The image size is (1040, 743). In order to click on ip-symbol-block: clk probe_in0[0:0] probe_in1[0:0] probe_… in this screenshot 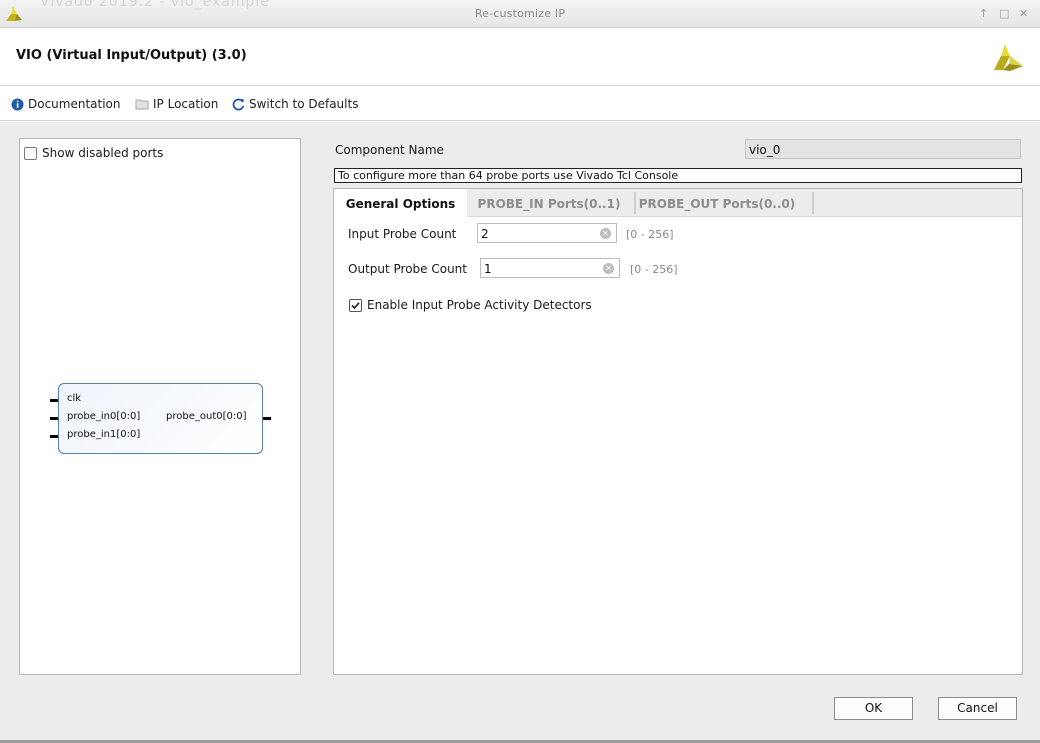, I will do `click(160, 418)`.